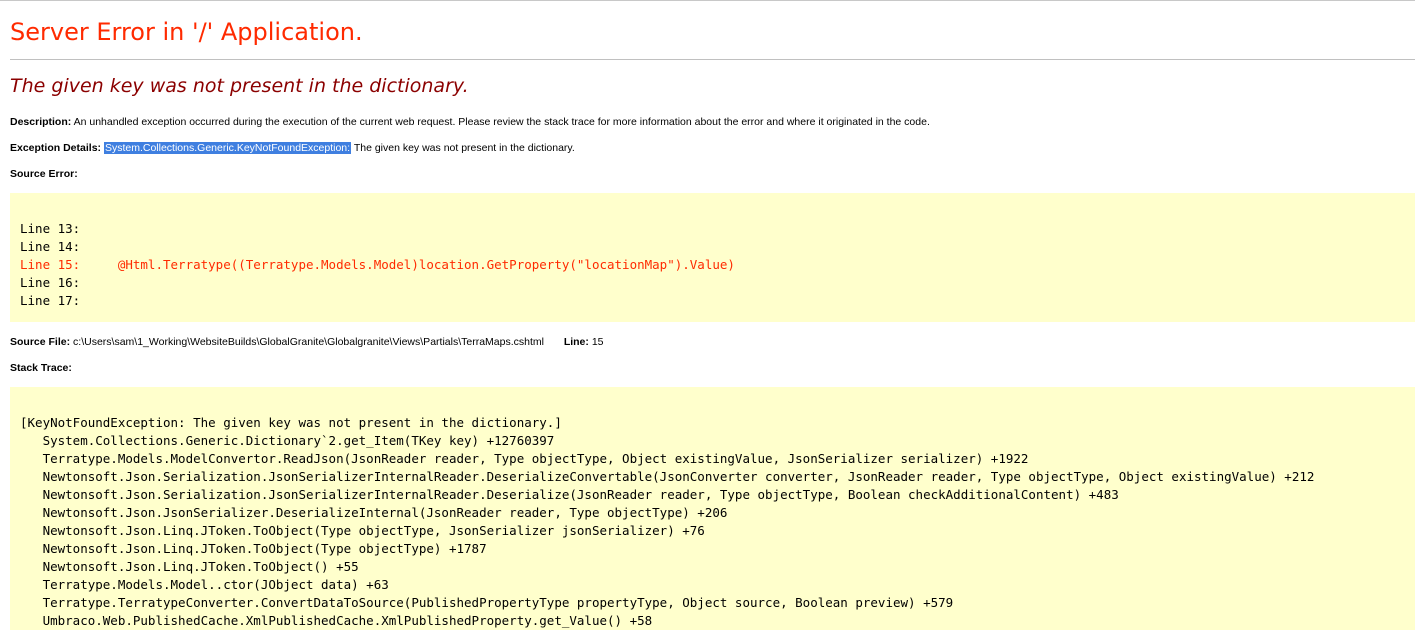 The image size is (1415, 630). What do you see at coordinates (576, 342) in the screenshot?
I see `source-line-label: Line:` at bounding box center [576, 342].